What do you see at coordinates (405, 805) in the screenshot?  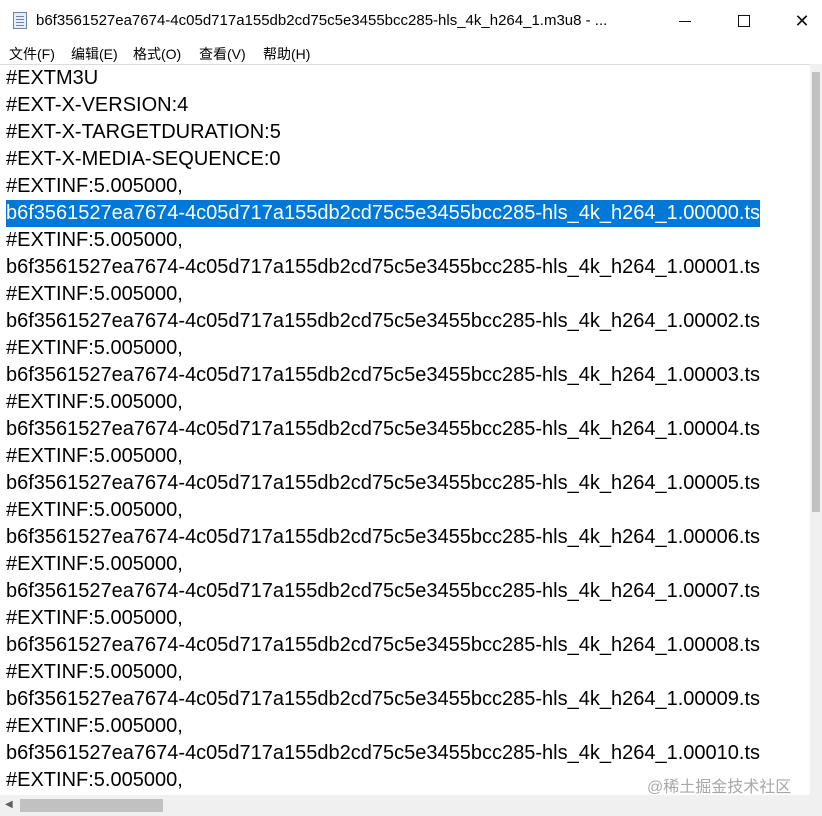 I see `horizontal-scrollbar: ◀` at bounding box center [405, 805].